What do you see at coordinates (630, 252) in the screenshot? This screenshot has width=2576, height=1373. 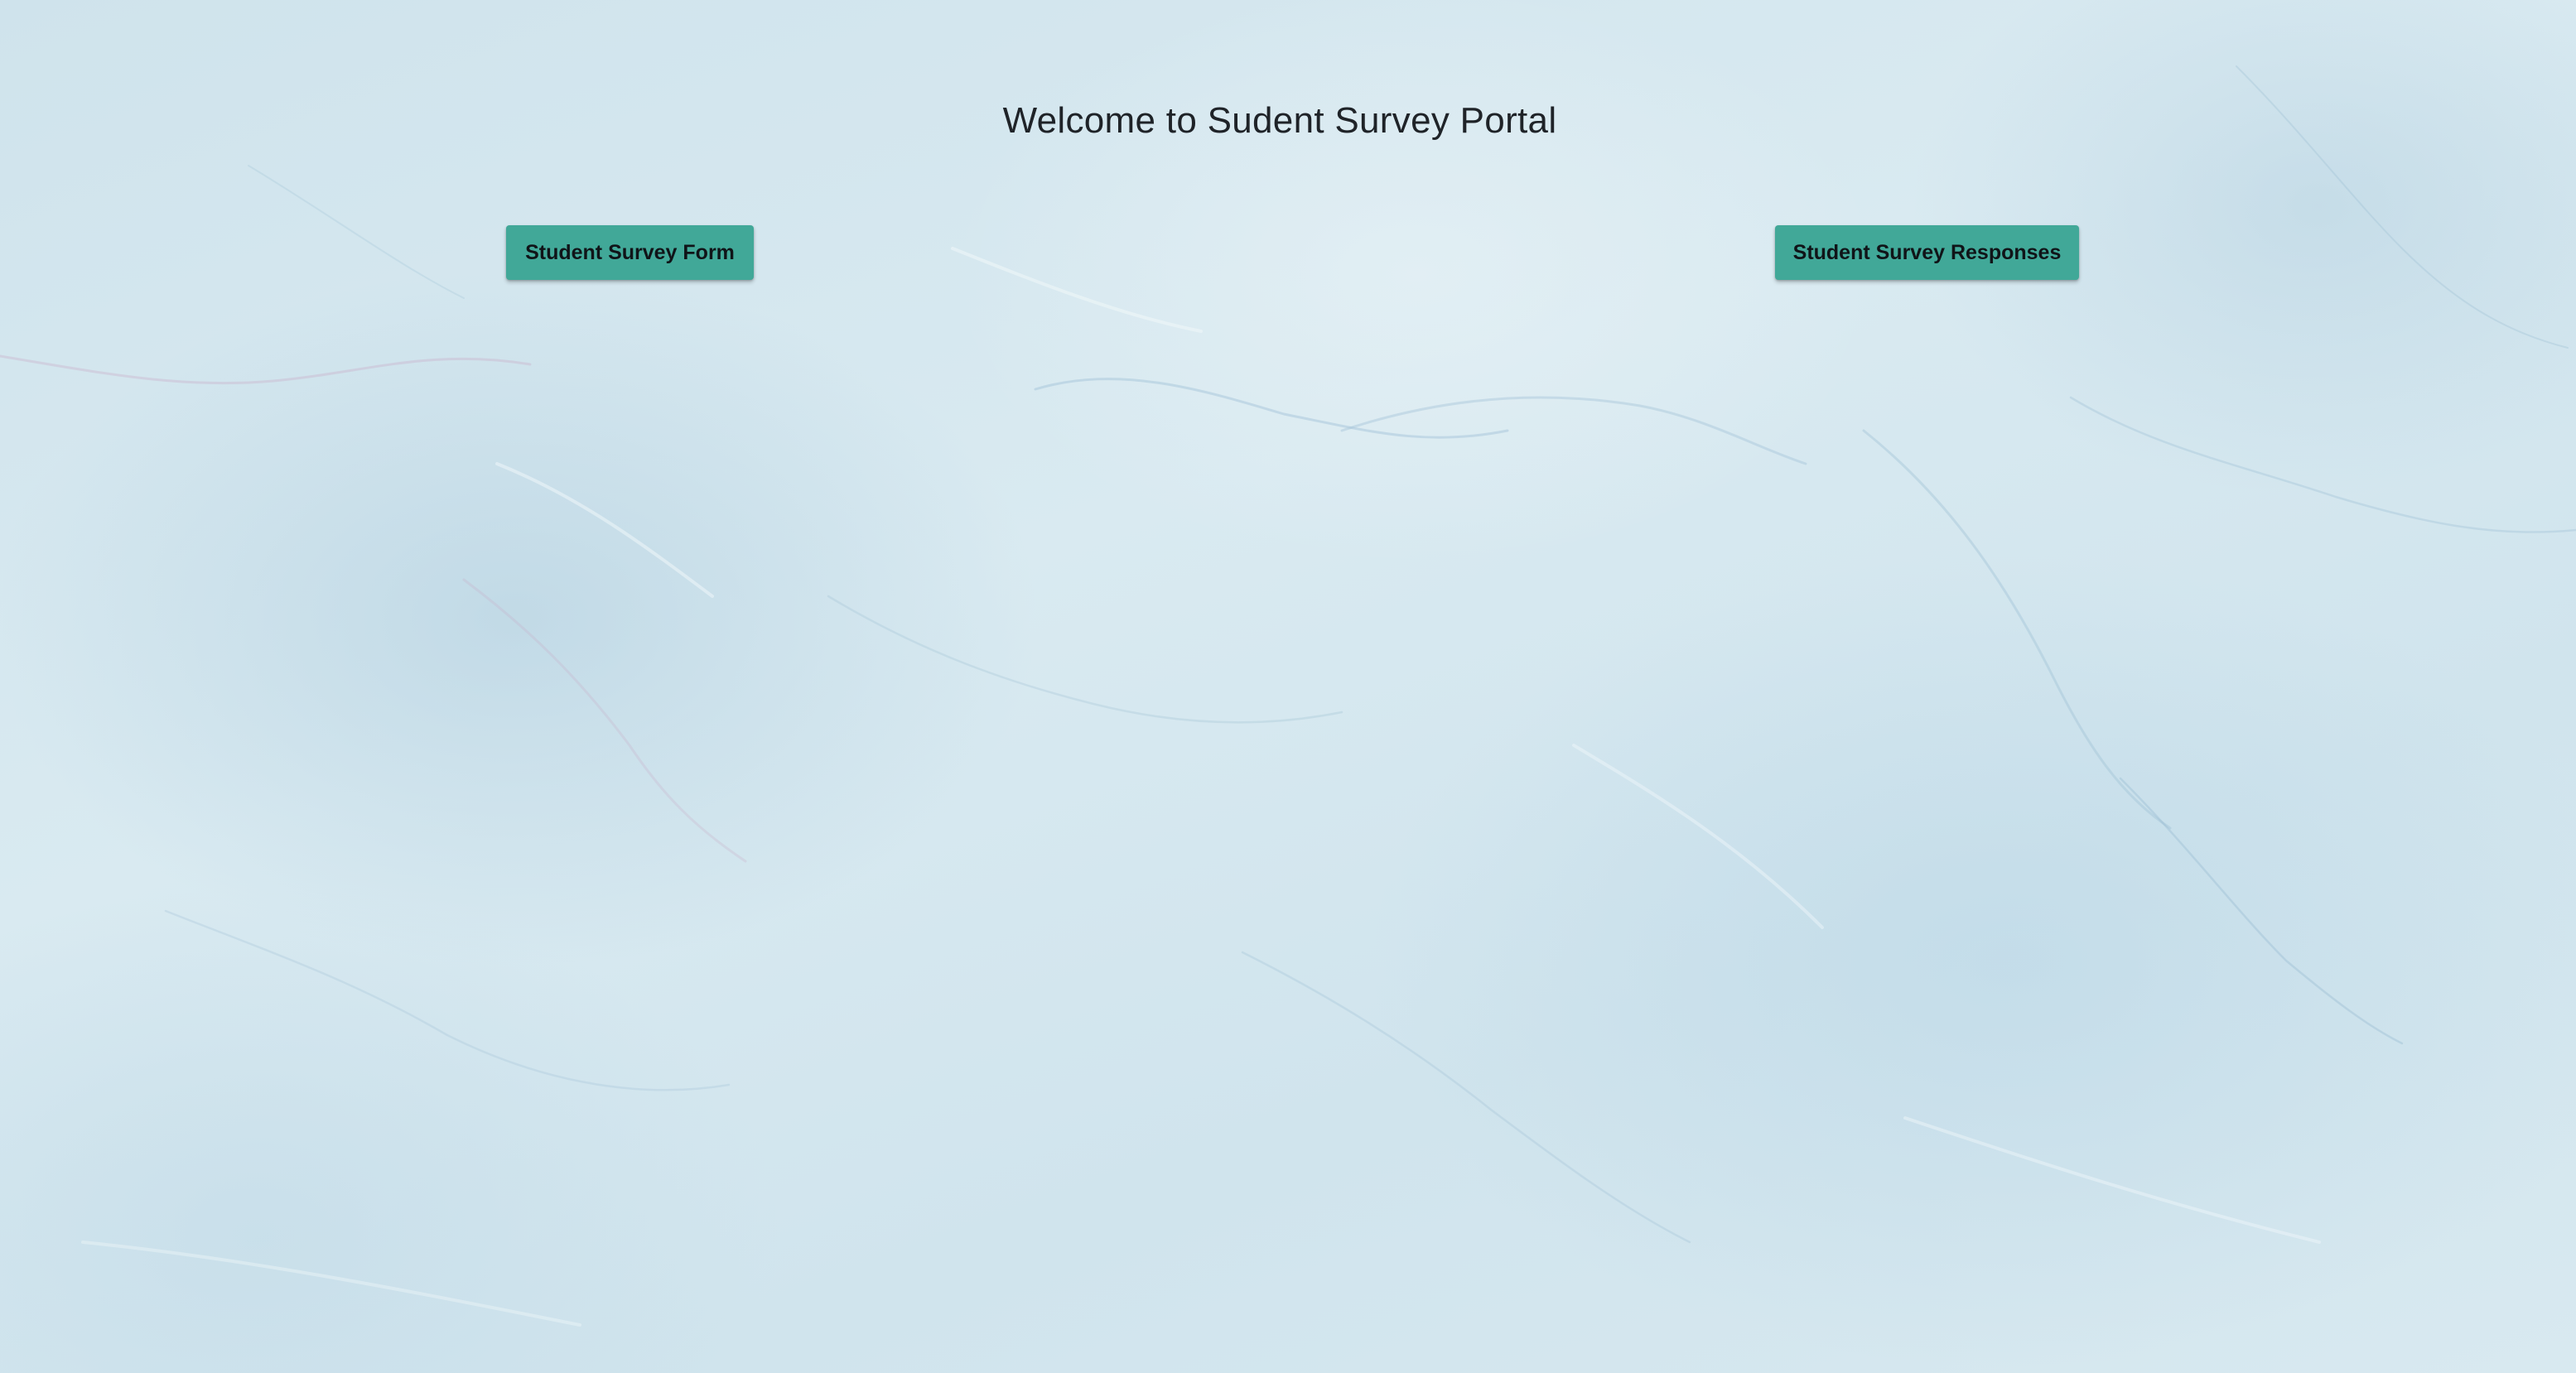 I see `student-survey-form-button: Student Survey Form` at bounding box center [630, 252].